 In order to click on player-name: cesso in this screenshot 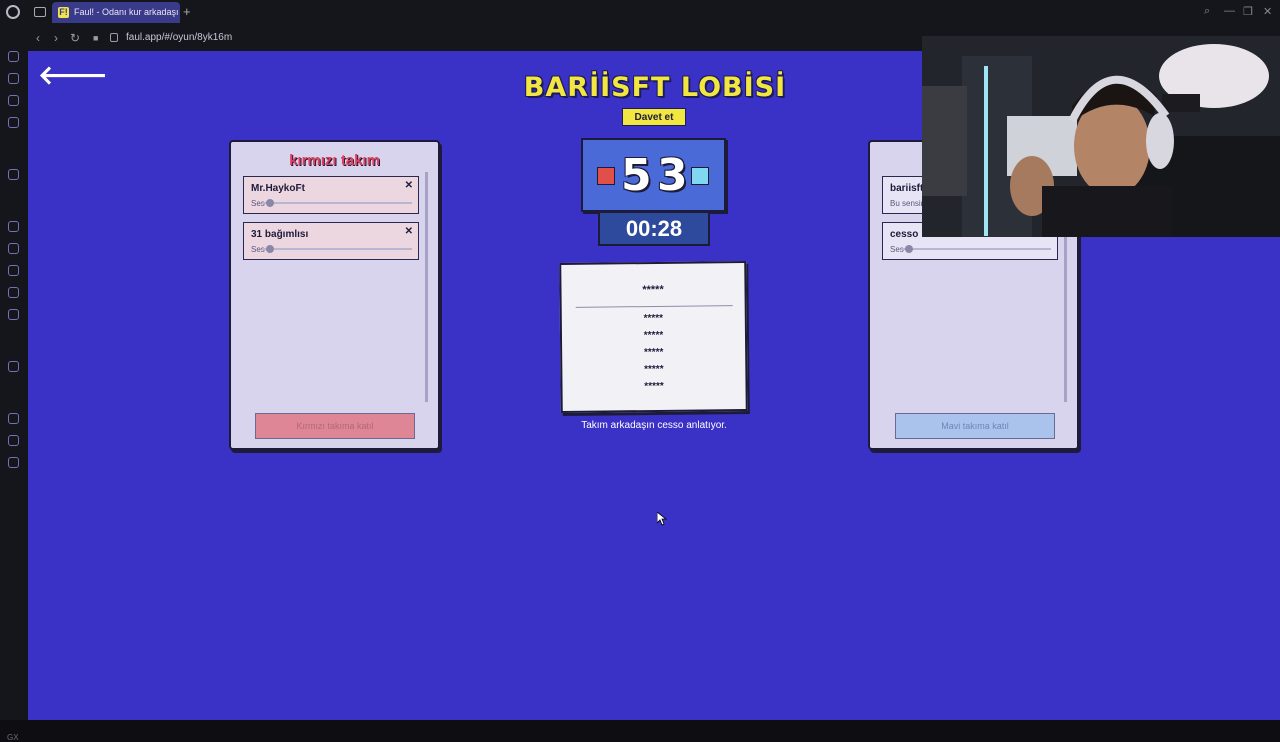, I will do `click(904, 234)`.